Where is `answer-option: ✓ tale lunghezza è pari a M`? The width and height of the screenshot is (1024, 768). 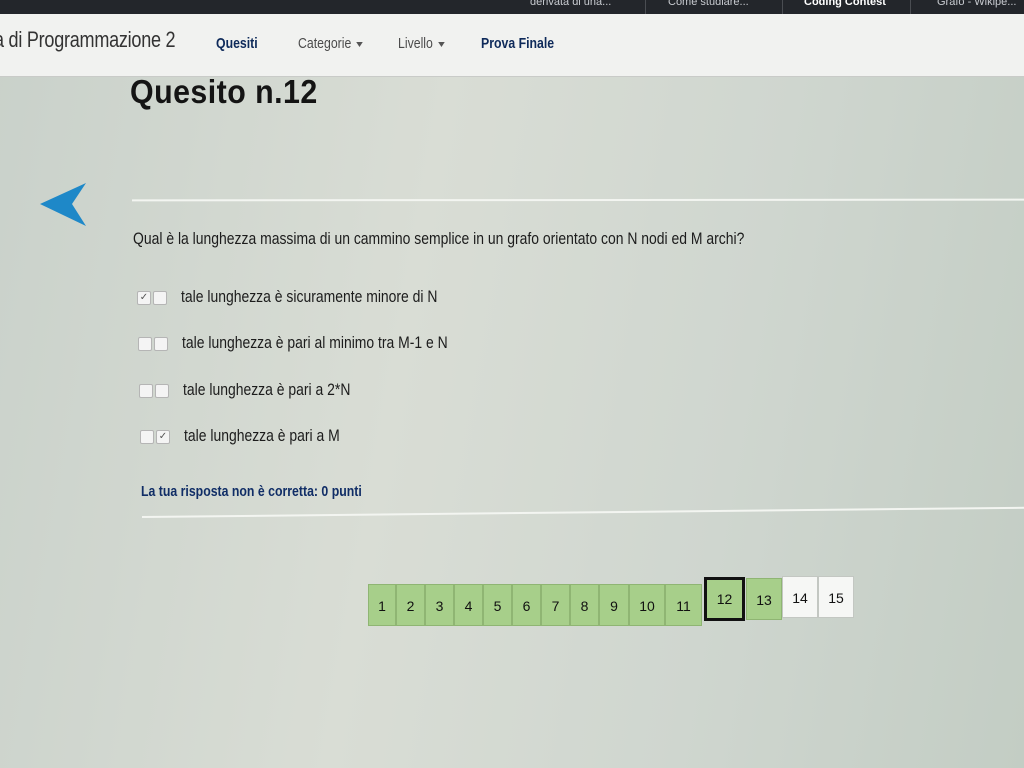 answer-option: ✓ tale lunghezza è pari a M is located at coordinates (340, 437).